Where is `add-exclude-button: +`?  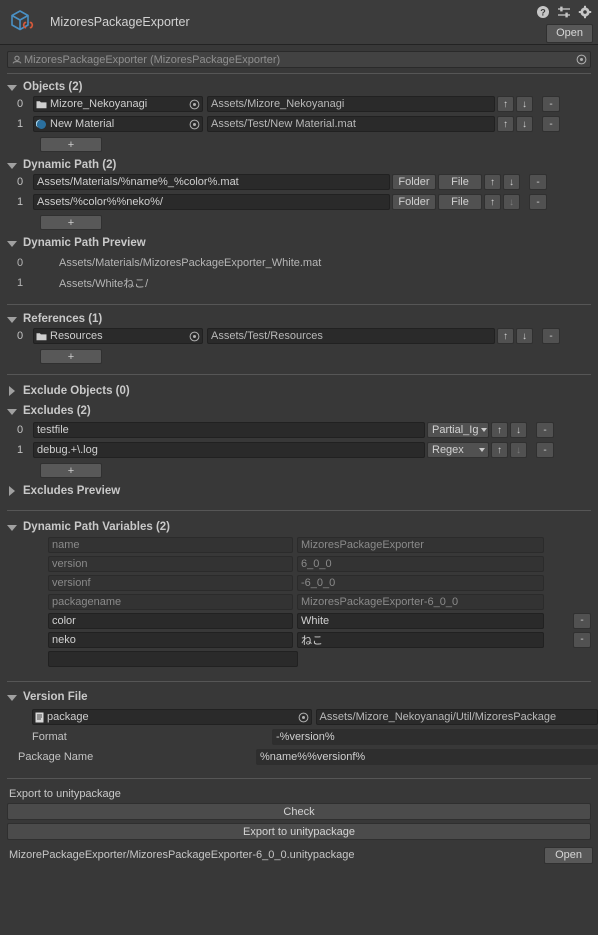 add-exclude-button: + is located at coordinates (71, 470).